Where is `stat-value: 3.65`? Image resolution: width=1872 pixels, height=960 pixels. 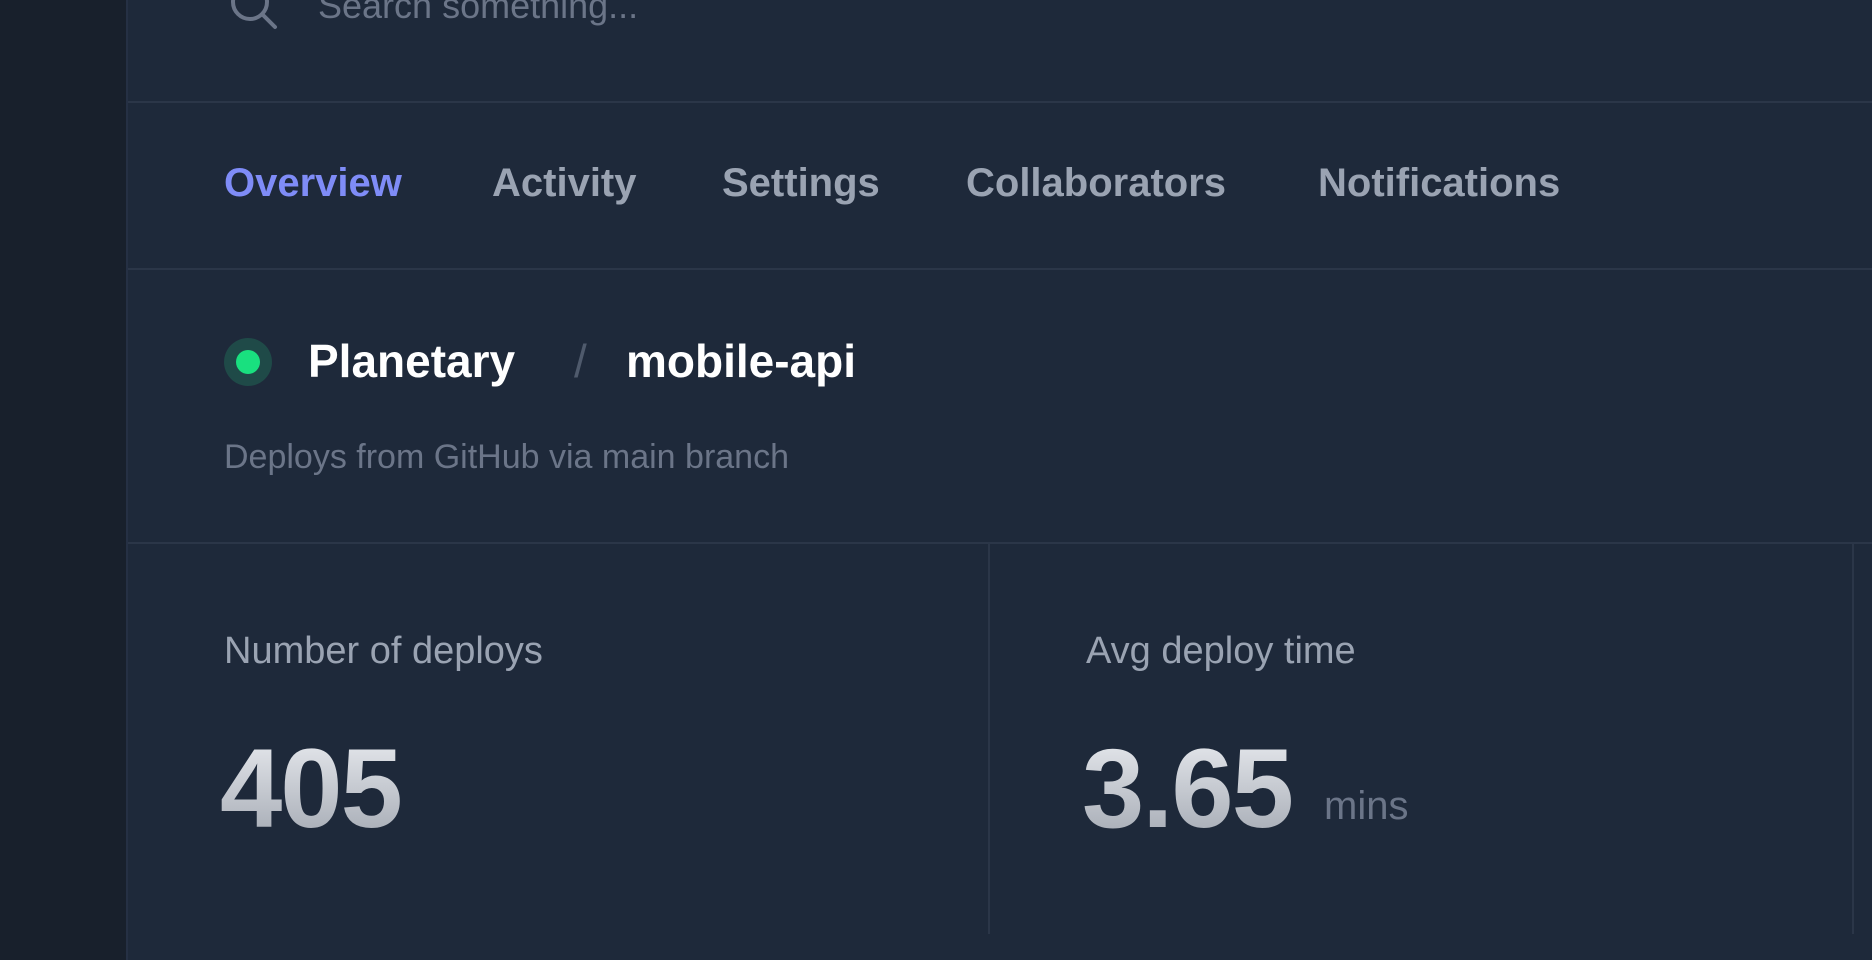 stat-value: 3.65 is located at coordinates (1188, 788).